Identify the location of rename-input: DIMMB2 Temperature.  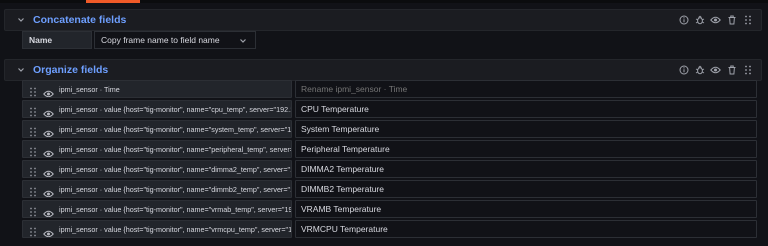
(526, 189).